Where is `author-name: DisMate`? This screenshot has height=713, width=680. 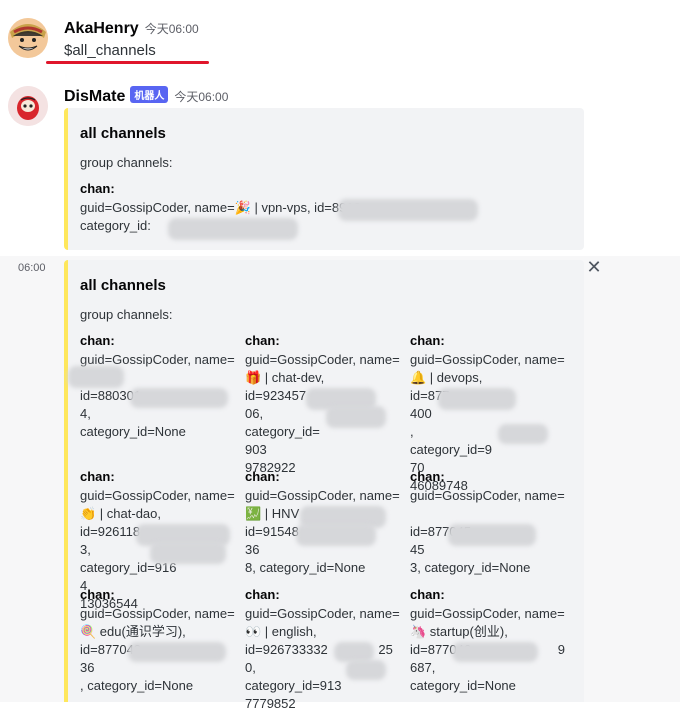
author-name: DisMate is located at coordinates (94, 96).